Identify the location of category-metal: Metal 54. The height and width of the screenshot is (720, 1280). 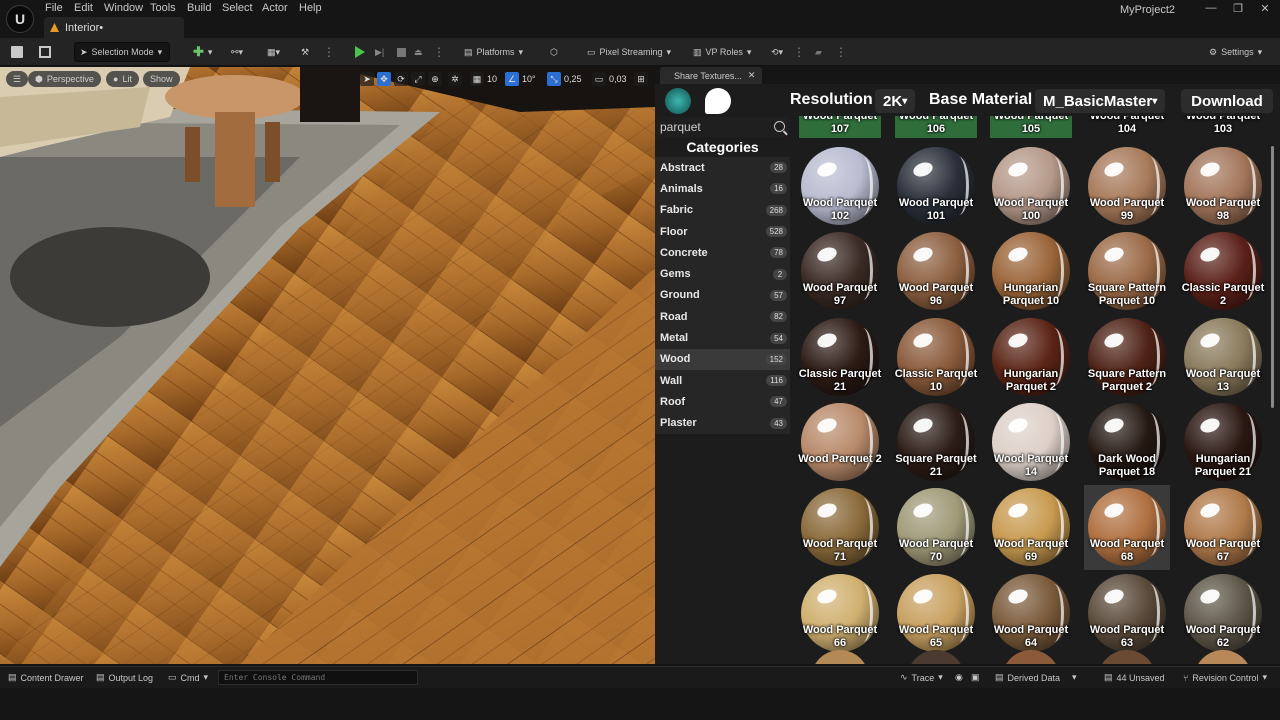
(722, 338).